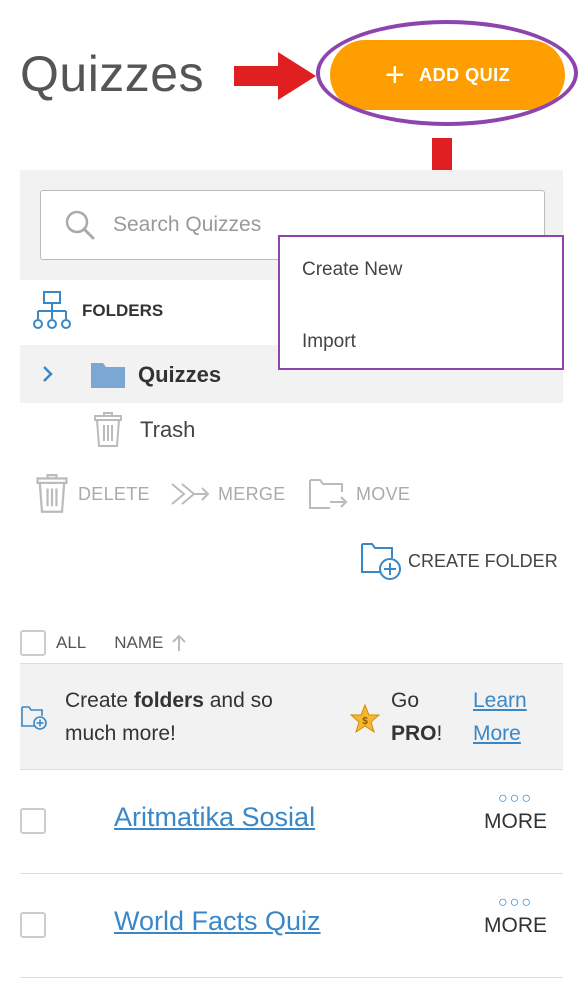 The image size is (583, 1000). I want to click on go-pro-text: Go PRO!, so click(417, 717).